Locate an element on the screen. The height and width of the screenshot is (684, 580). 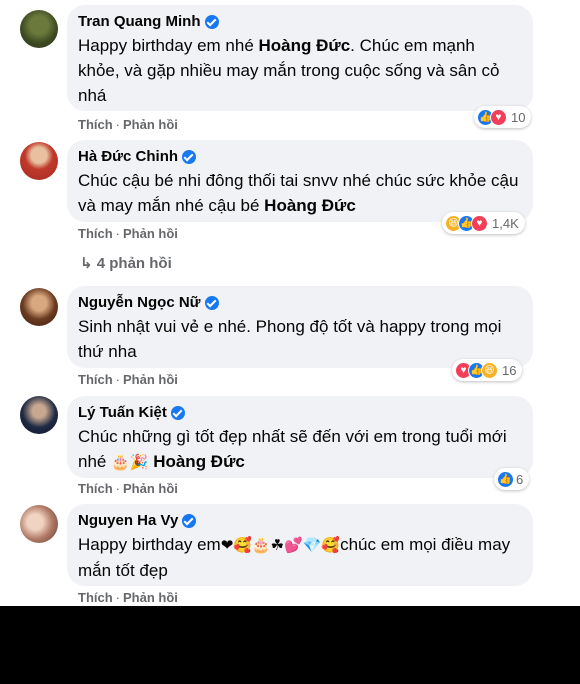
author-name: Lý Tuấn Kiệt is located at coordinates (122, 412).